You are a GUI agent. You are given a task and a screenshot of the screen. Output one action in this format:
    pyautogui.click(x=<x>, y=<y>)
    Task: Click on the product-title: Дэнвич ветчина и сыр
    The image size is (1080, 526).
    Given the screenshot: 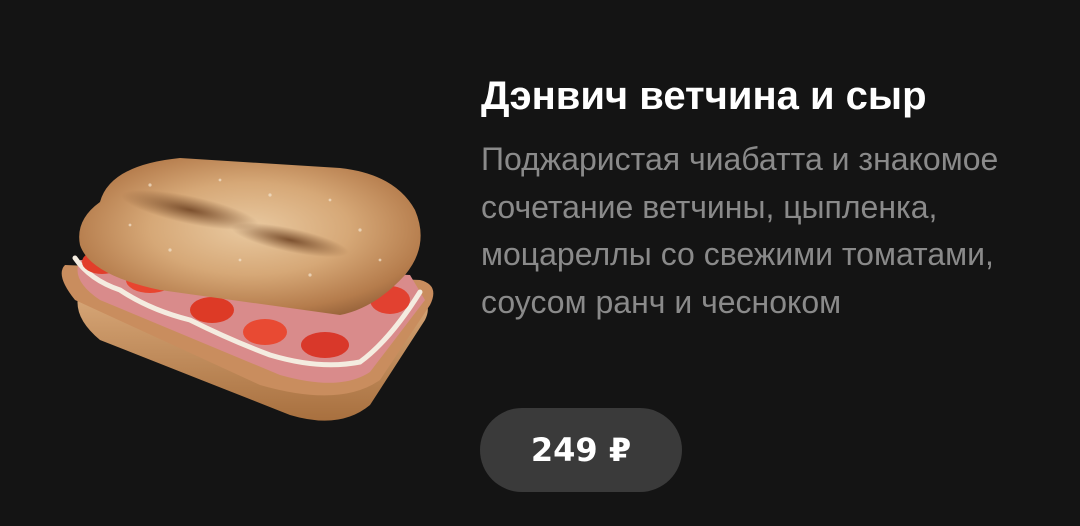 What is the action you would take?
    pyautogui.click(x=704, y=96)
    